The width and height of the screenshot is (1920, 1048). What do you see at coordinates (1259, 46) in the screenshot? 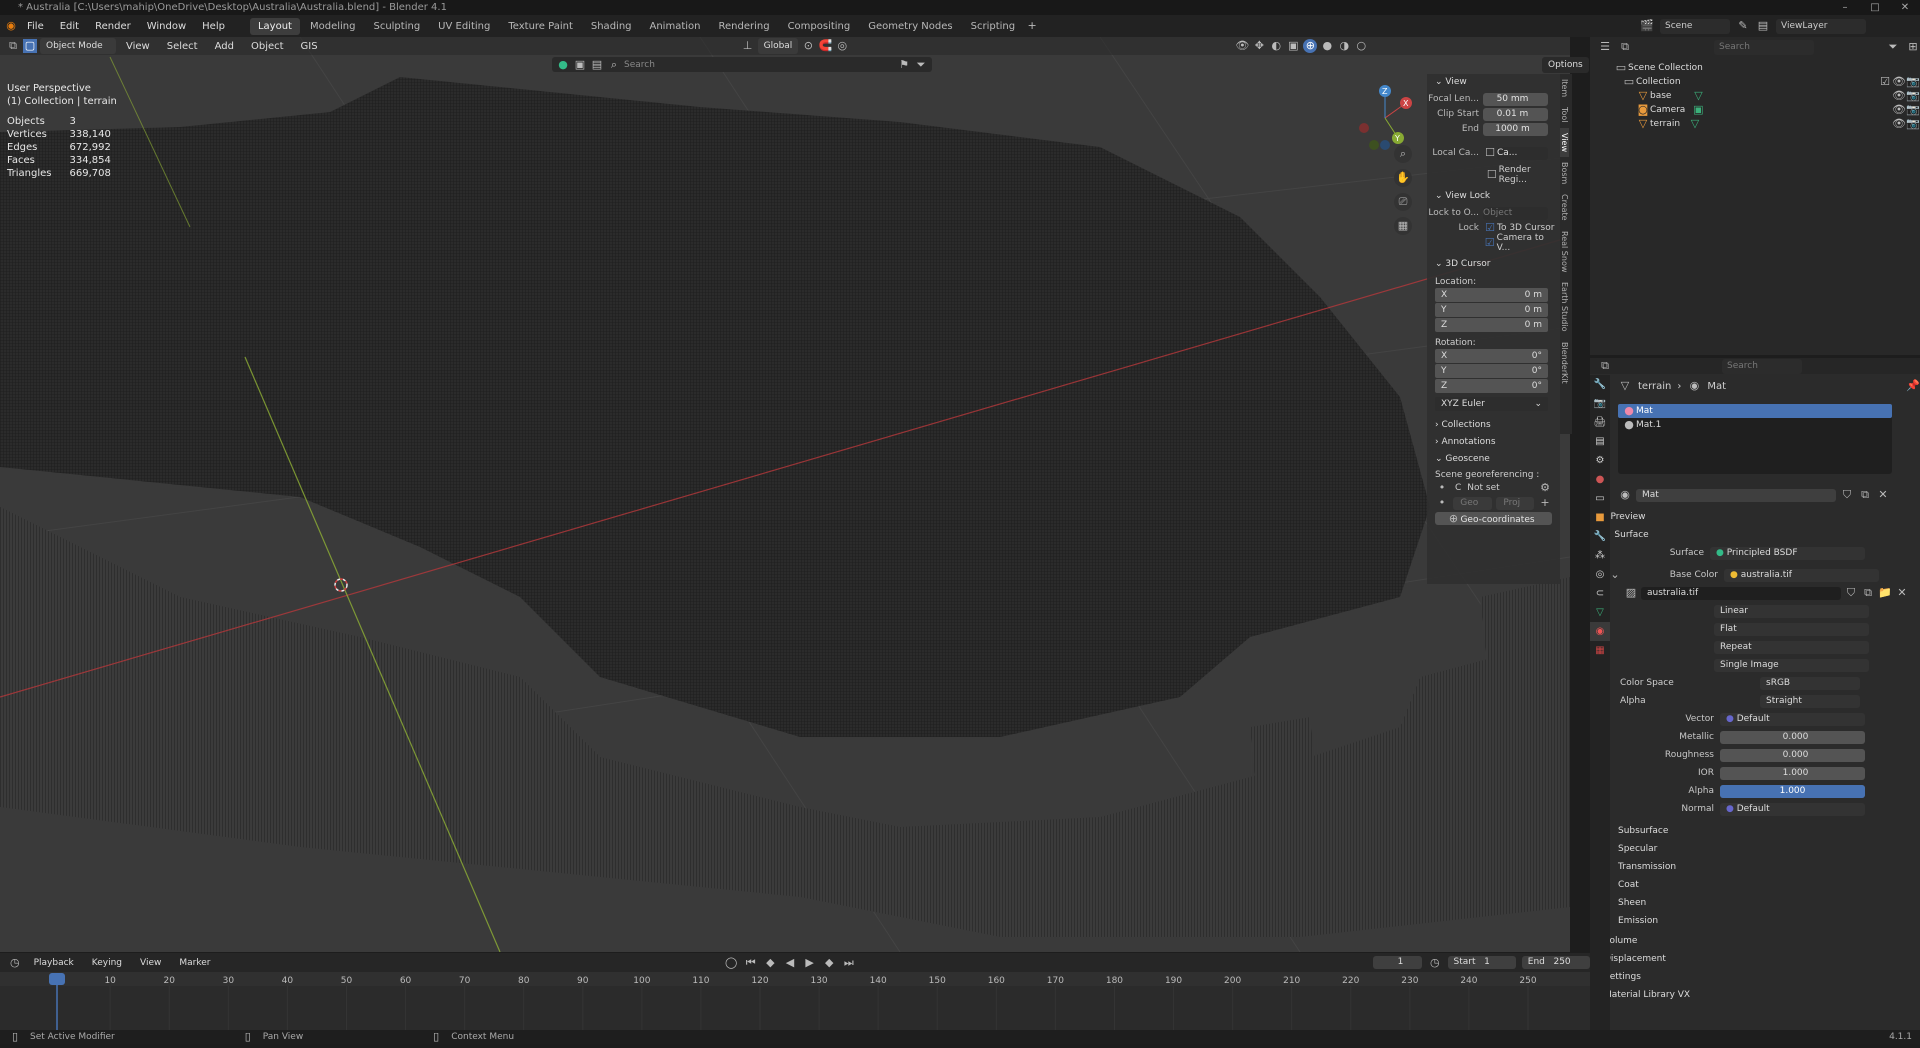
I see `gizmo-toggle-icon: ✥` at bounding box center [1259, 46].